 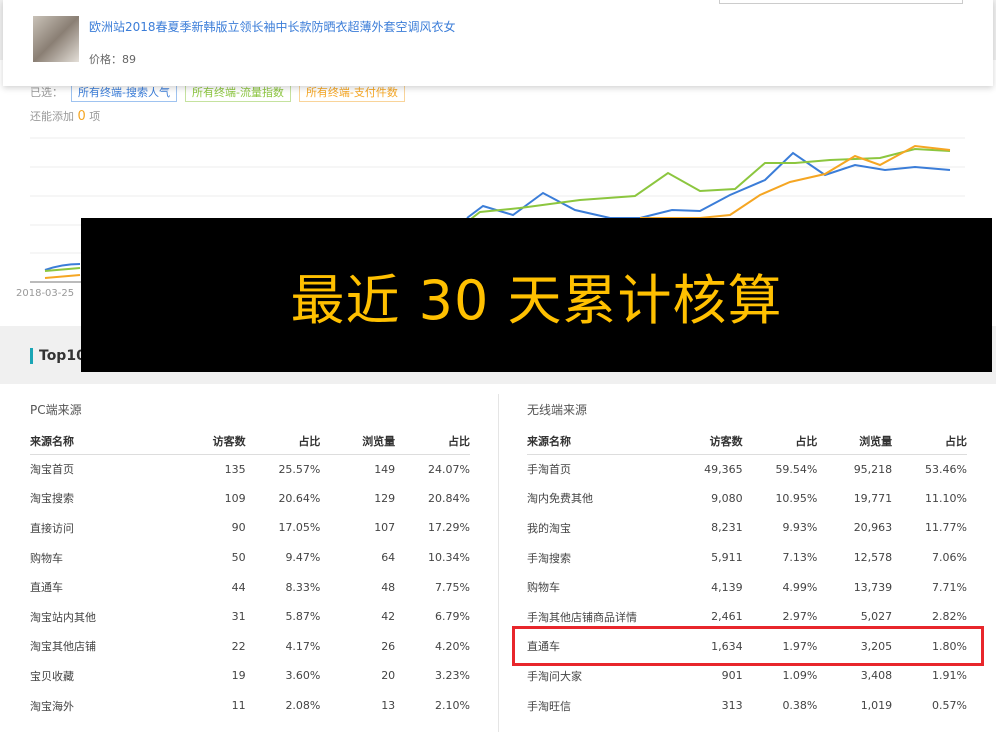 What do you see at coordinates (949, 558) in the screenshot?
I see `cell-value: 7.06%` at bounding box center [949, 558].